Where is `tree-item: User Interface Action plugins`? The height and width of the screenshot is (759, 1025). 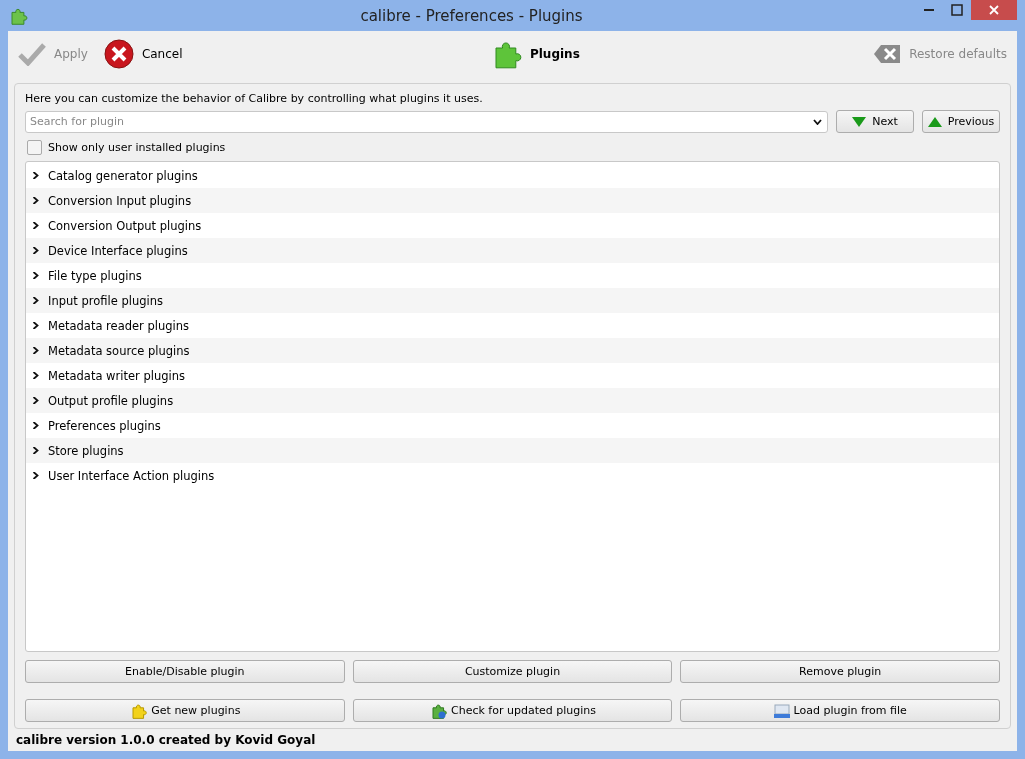
tree-item: User Interface Action plugins is located at coordinates (131, 475).